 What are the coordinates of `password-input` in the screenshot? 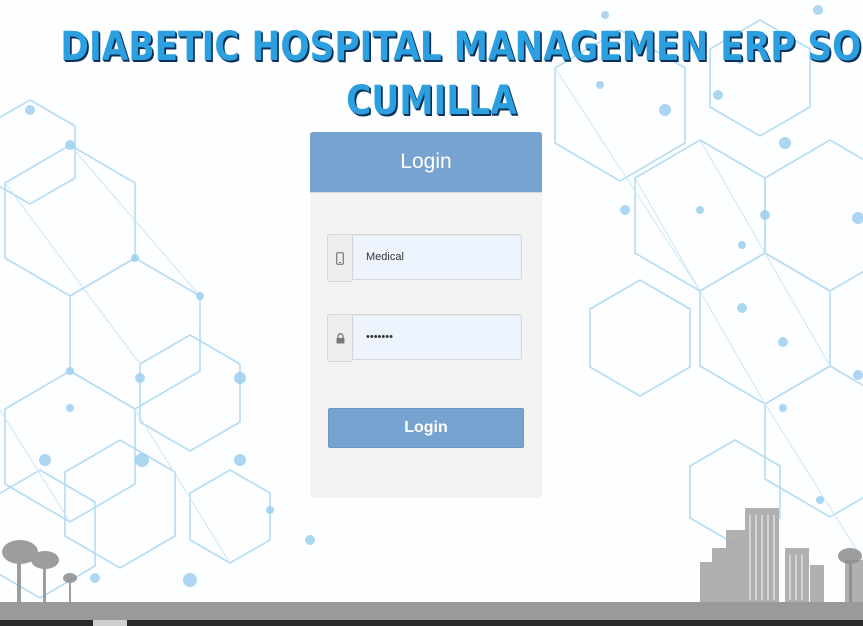 It's located at (437, 337).